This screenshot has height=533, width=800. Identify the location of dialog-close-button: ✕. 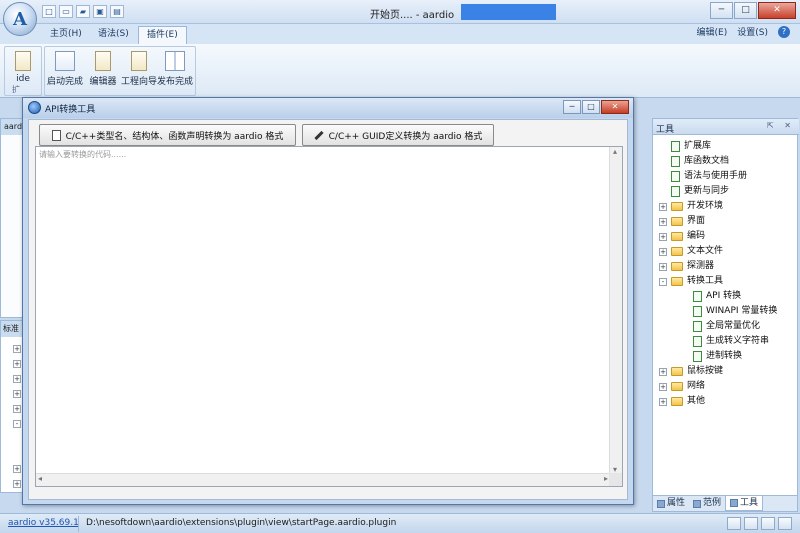
(615, 107).